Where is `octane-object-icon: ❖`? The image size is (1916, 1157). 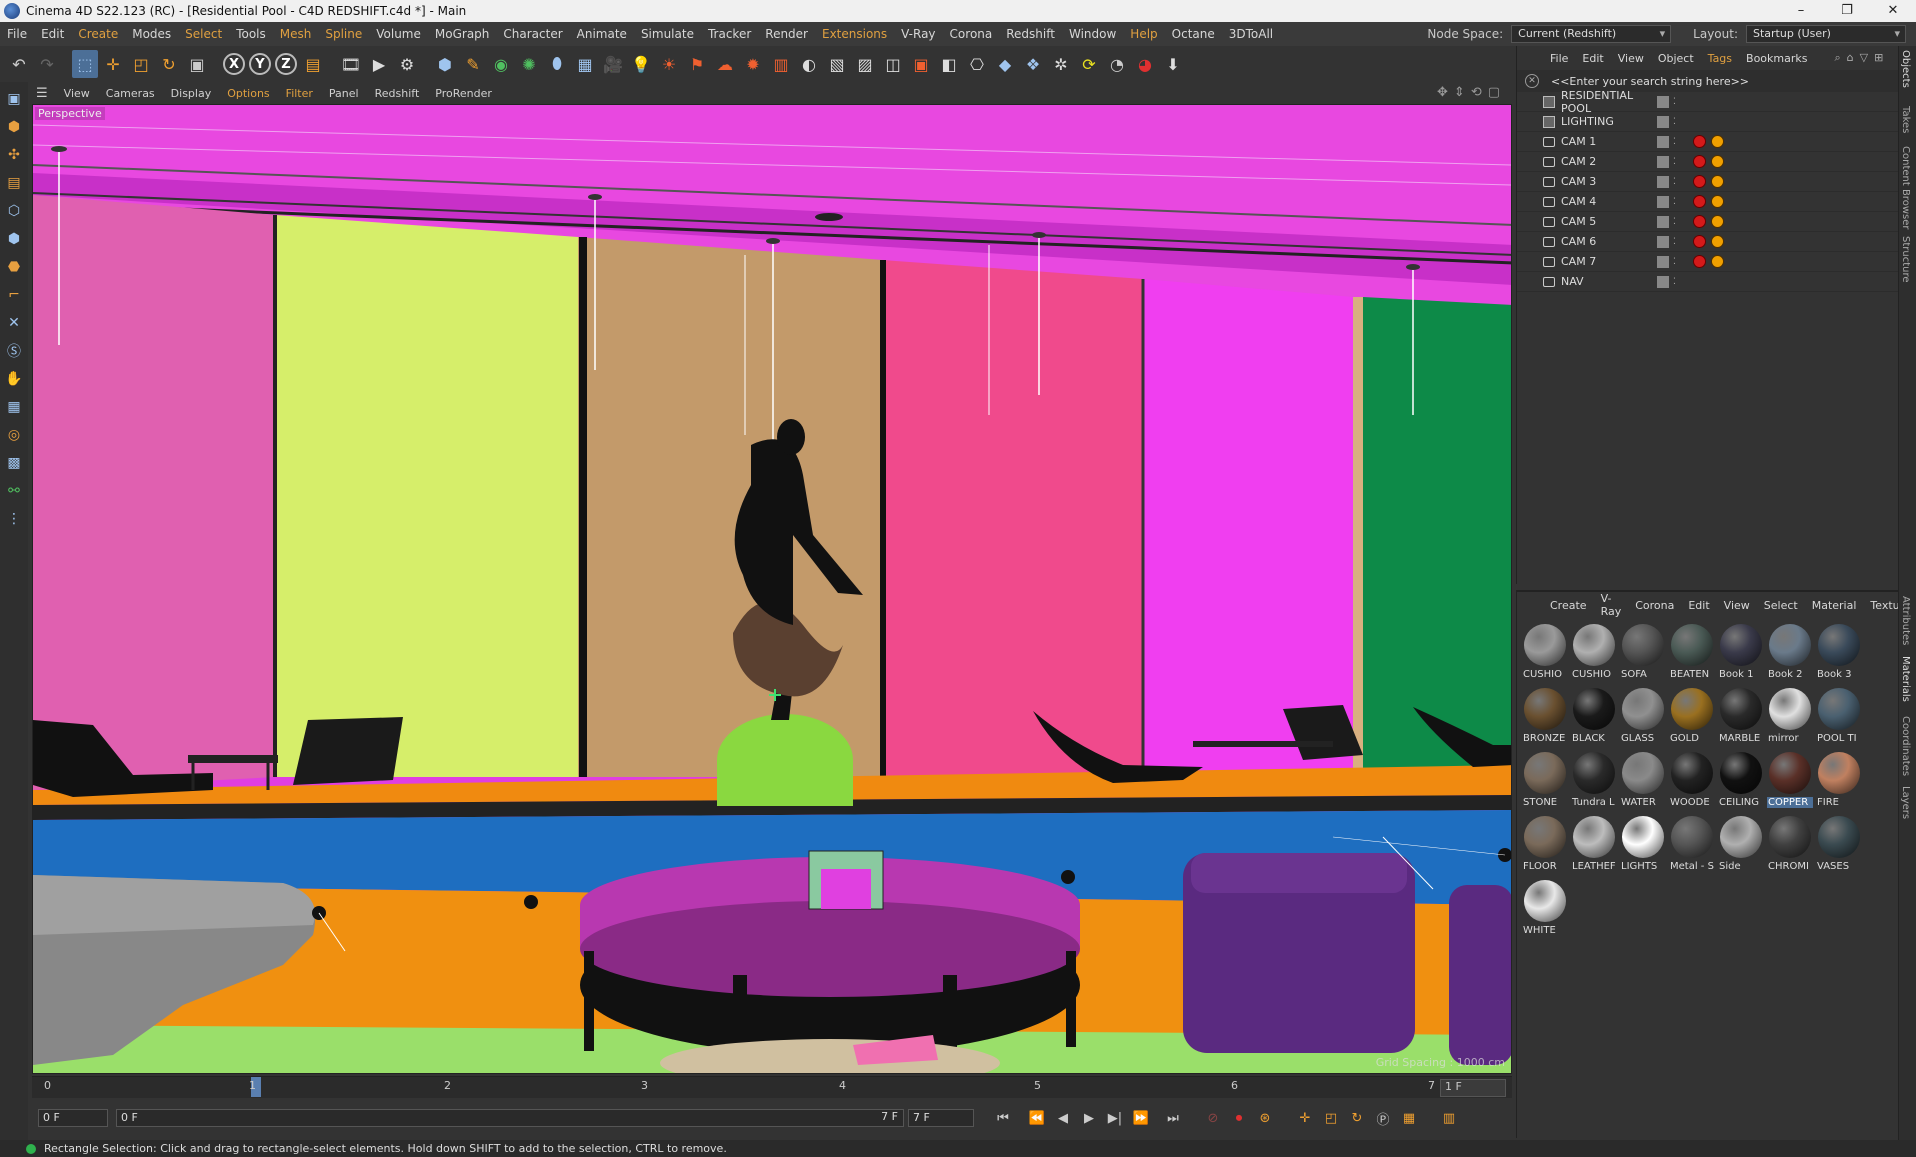 octane-object-icon: ❖ is located at coordinates (1033, 64).